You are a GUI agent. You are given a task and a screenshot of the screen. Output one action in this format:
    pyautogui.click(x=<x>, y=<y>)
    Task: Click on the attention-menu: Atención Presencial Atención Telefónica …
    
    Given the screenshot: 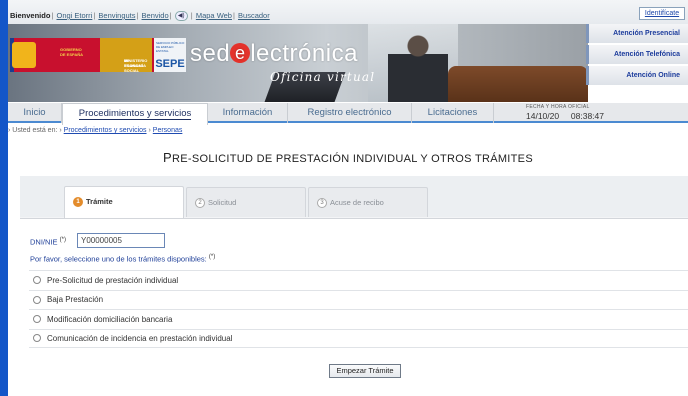 What is the action you would take?
    pyautogui.click(x=637, y=55)
    